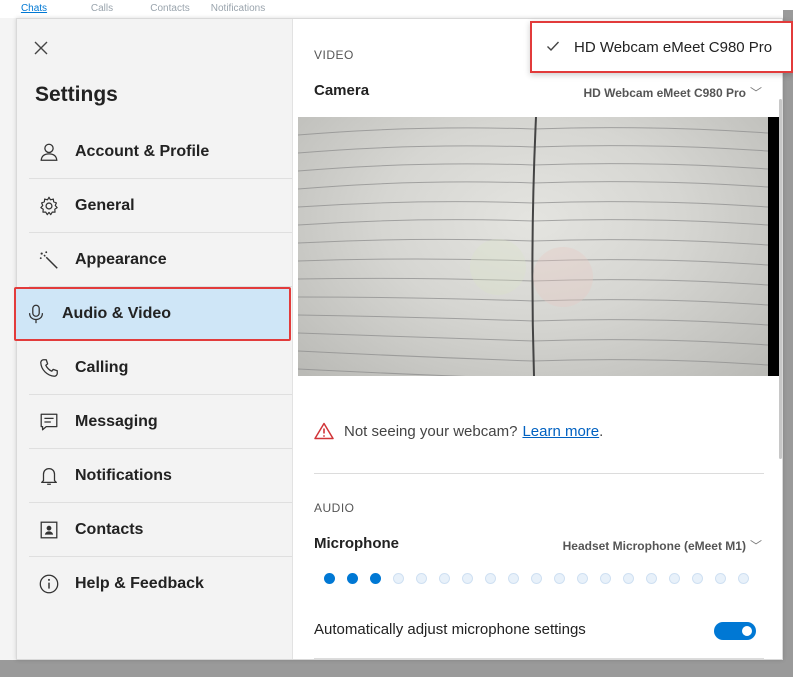  Describe the element at coordinates (356, 543) in the screenshot. I see `microphone-label: Microphone` at that location.